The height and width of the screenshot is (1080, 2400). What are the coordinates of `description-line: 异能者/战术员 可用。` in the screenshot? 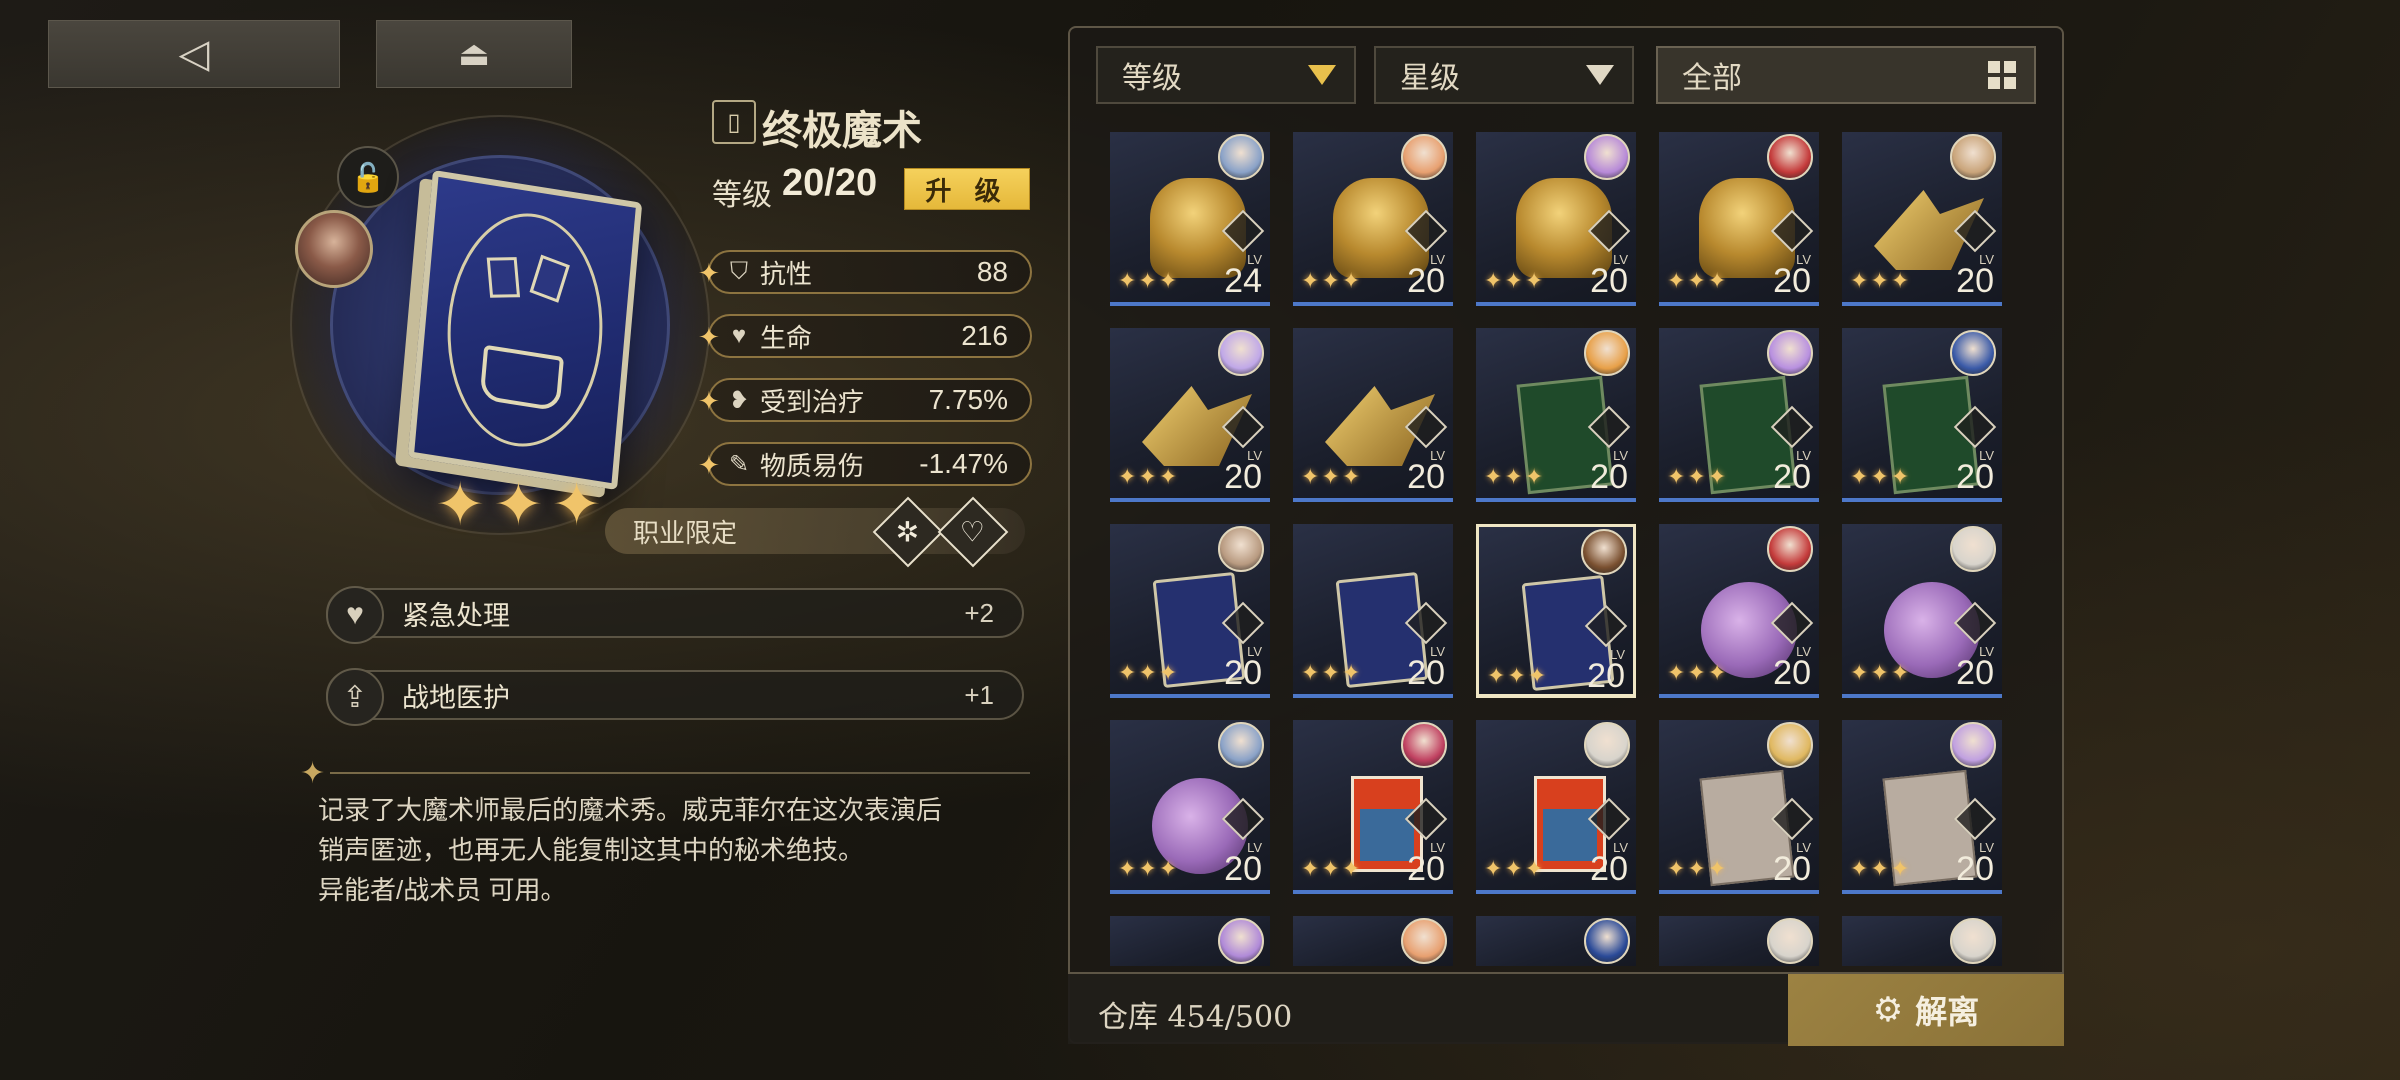 It's located at (442, 890).